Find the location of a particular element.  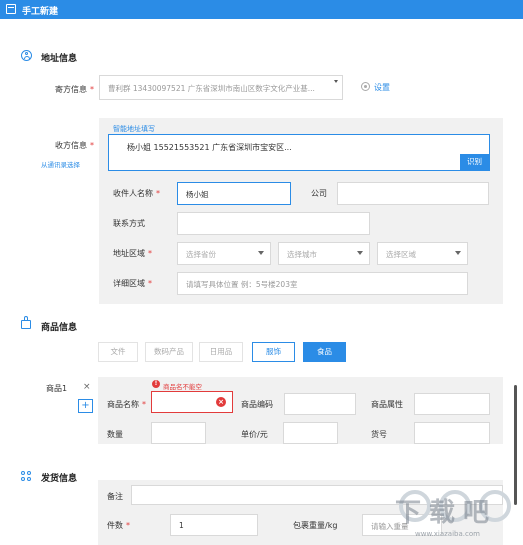

goods-name-input: × is located at coordinates (192, 402).